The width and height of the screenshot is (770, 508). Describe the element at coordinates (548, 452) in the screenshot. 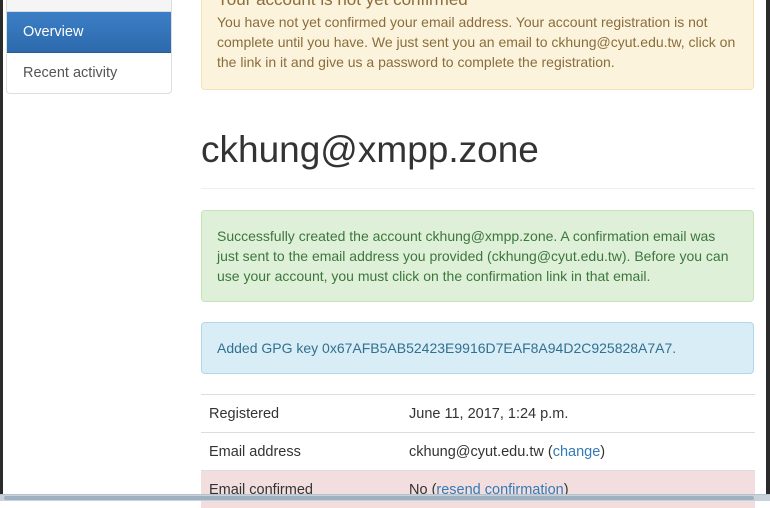

I see `email-open-paren: (` at that location.